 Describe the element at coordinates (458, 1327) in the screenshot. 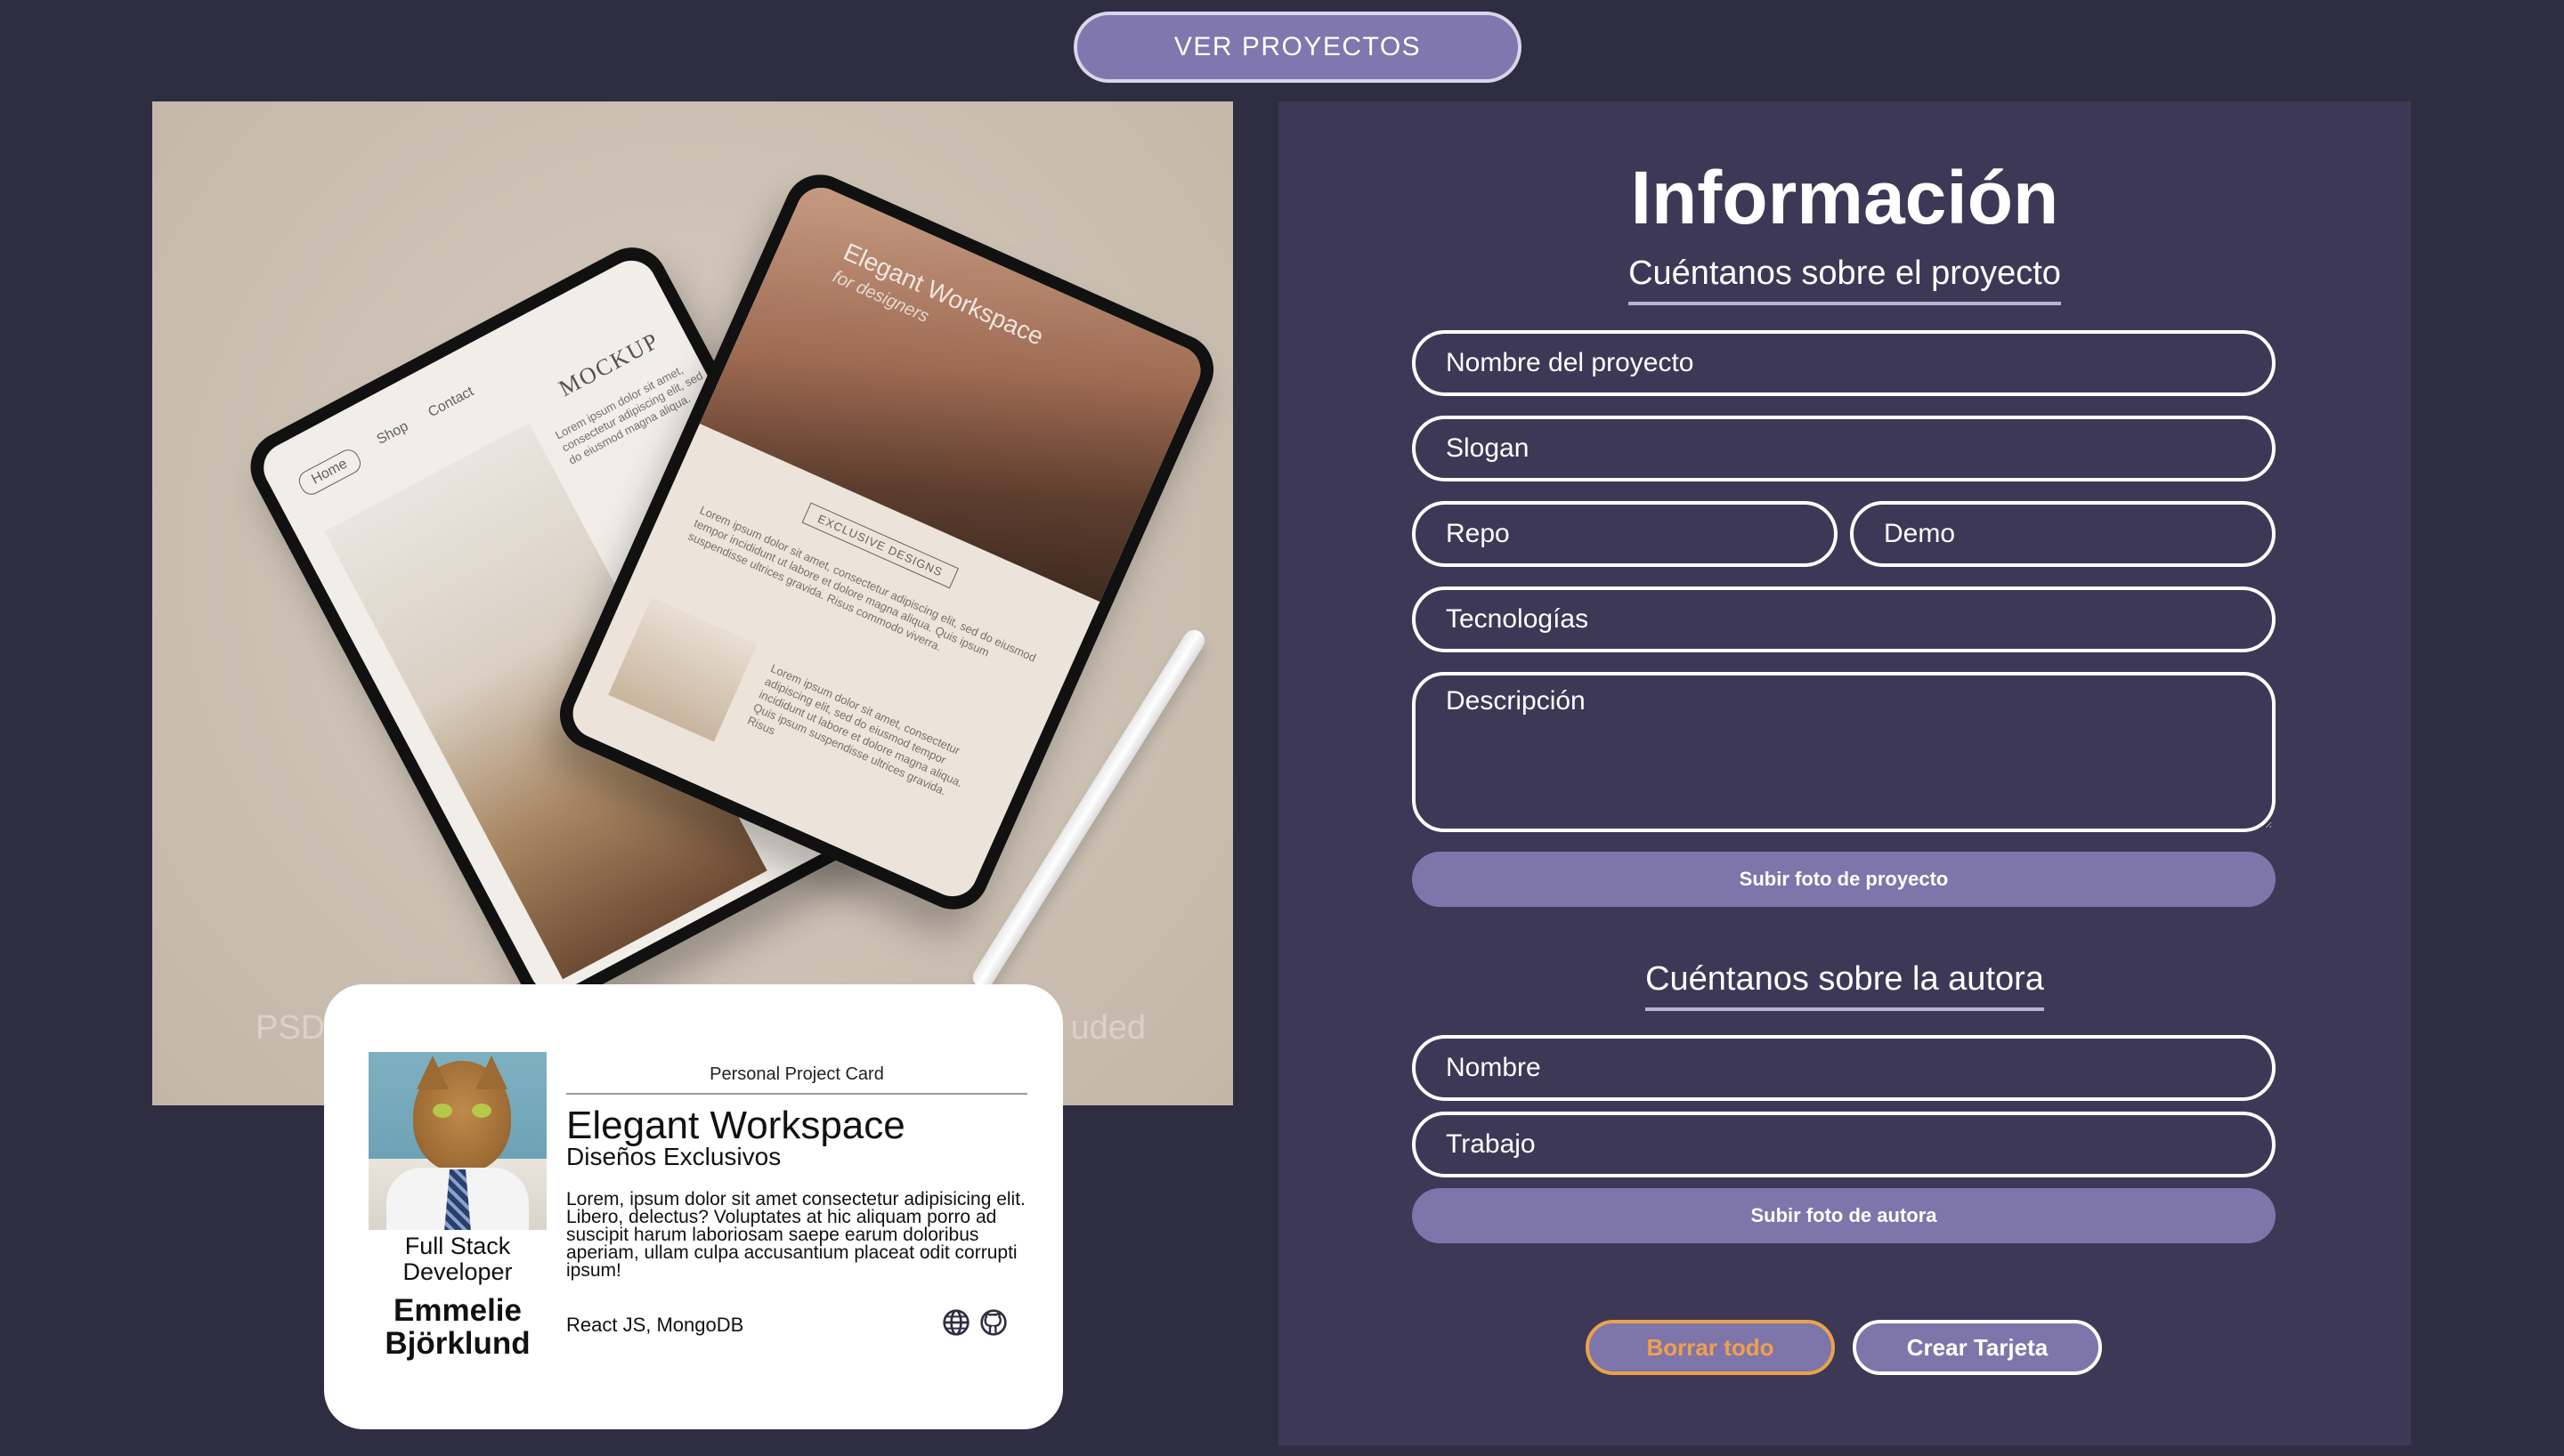

I see `card-author-name: Emmelie Björklund` at that location.